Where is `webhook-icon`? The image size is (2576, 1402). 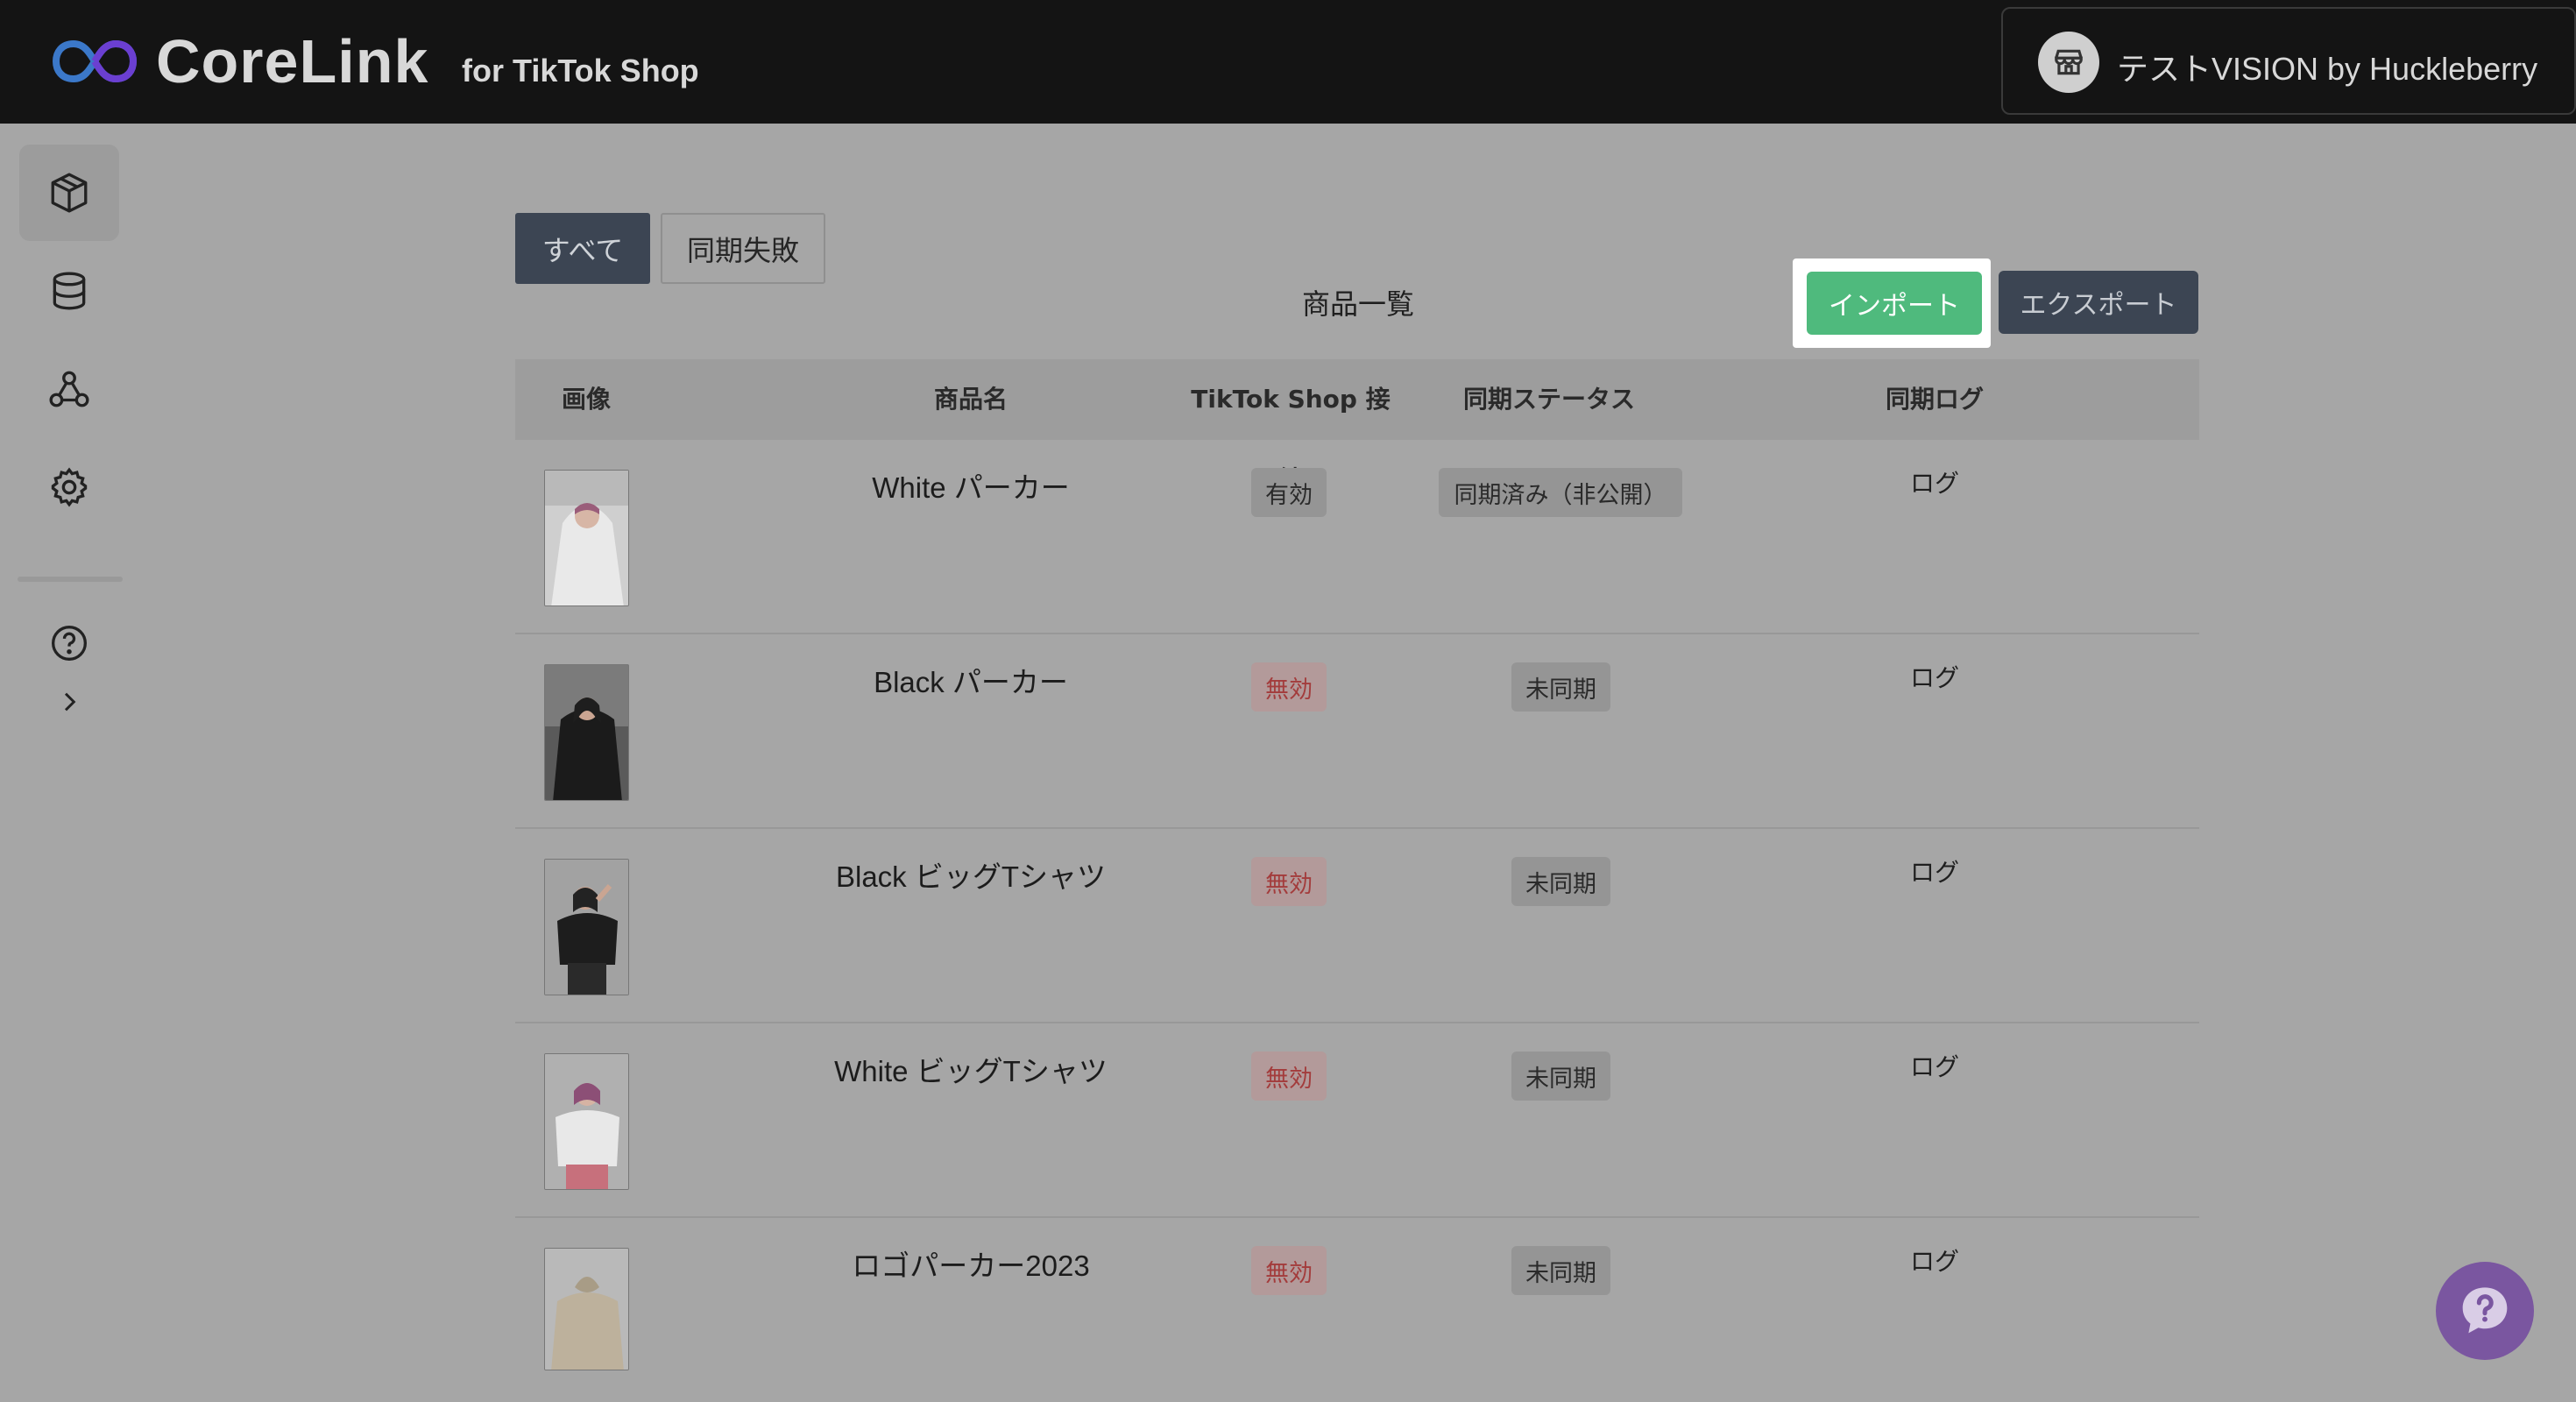
webhook-icon is located at coordinates (69, 389).